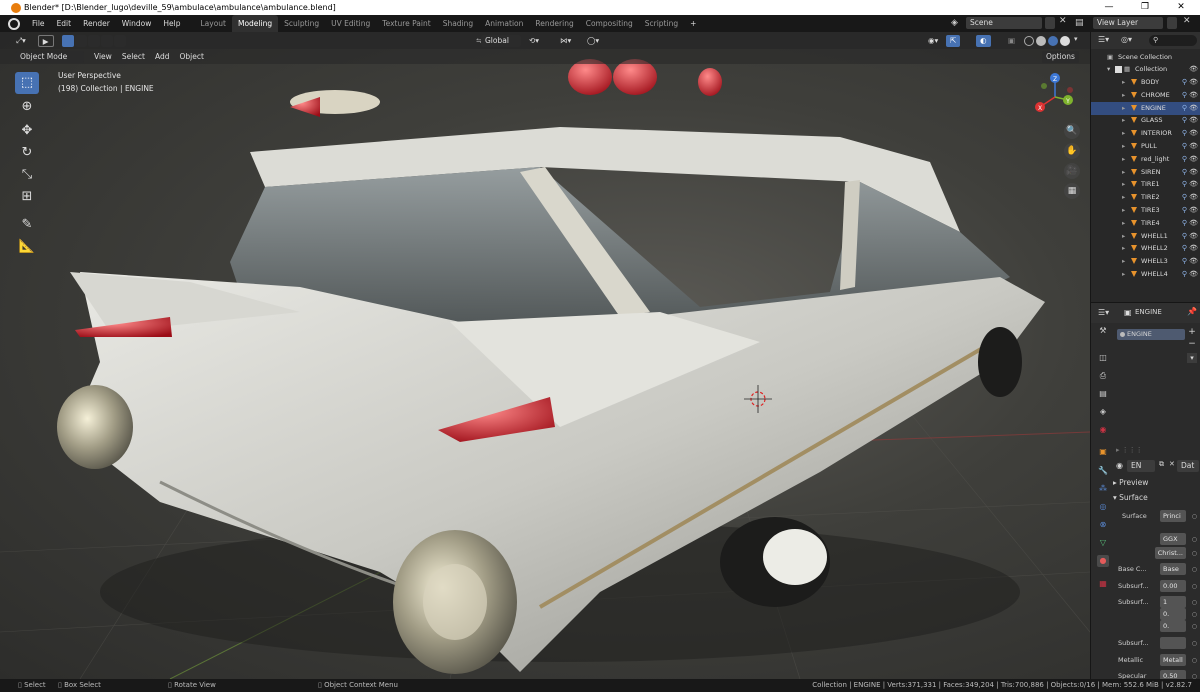  What do you see at coordinates (1151, 334) in the screenshot?
I see `material-slot-list-item: ENGINE` at bounding box center [1151, 334].